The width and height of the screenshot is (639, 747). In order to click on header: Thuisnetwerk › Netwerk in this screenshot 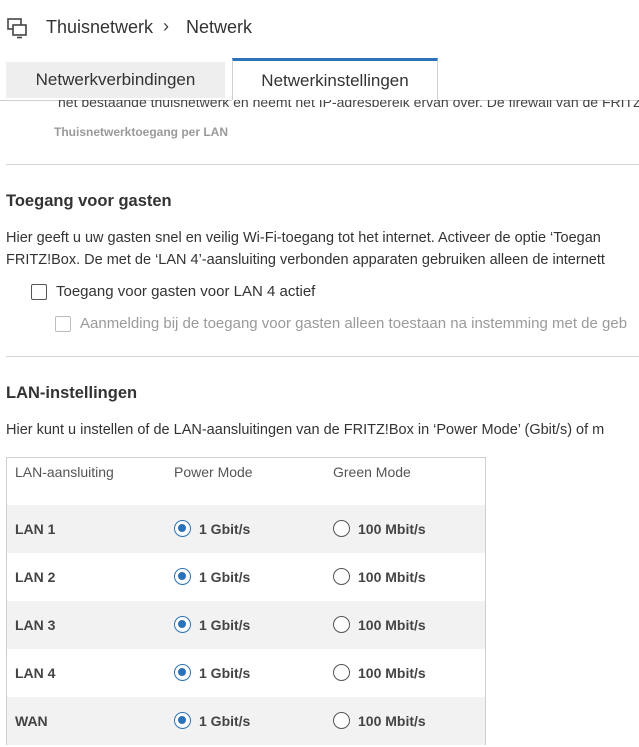, I will do `click(319, 29)`.